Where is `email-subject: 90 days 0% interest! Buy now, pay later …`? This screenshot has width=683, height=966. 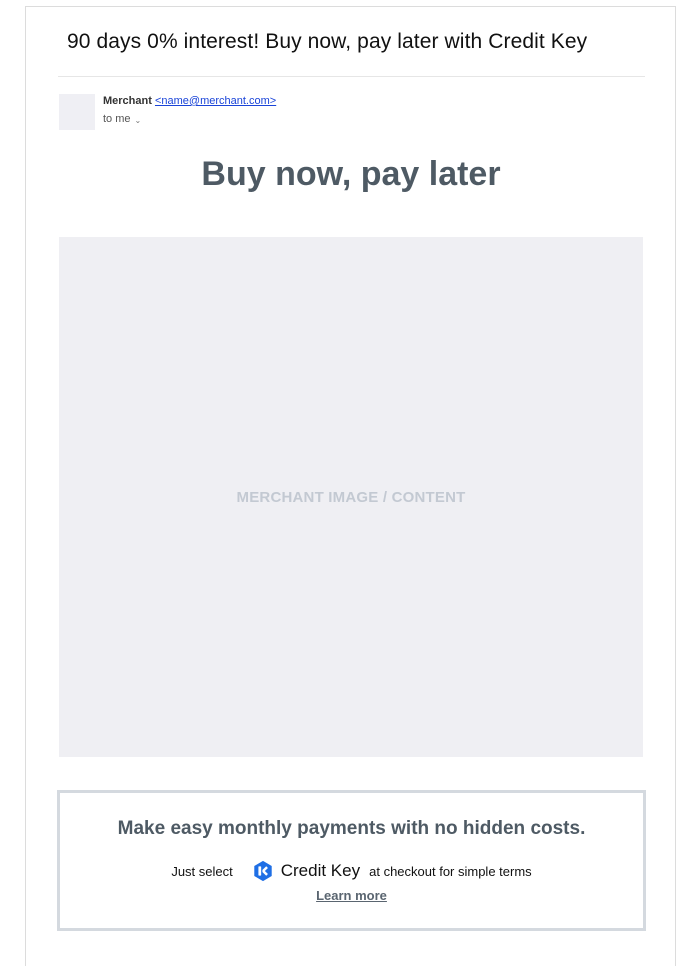 email-subject: 90 days 0% interest! Buy now, pay later … is located at coordinates (327, 41).